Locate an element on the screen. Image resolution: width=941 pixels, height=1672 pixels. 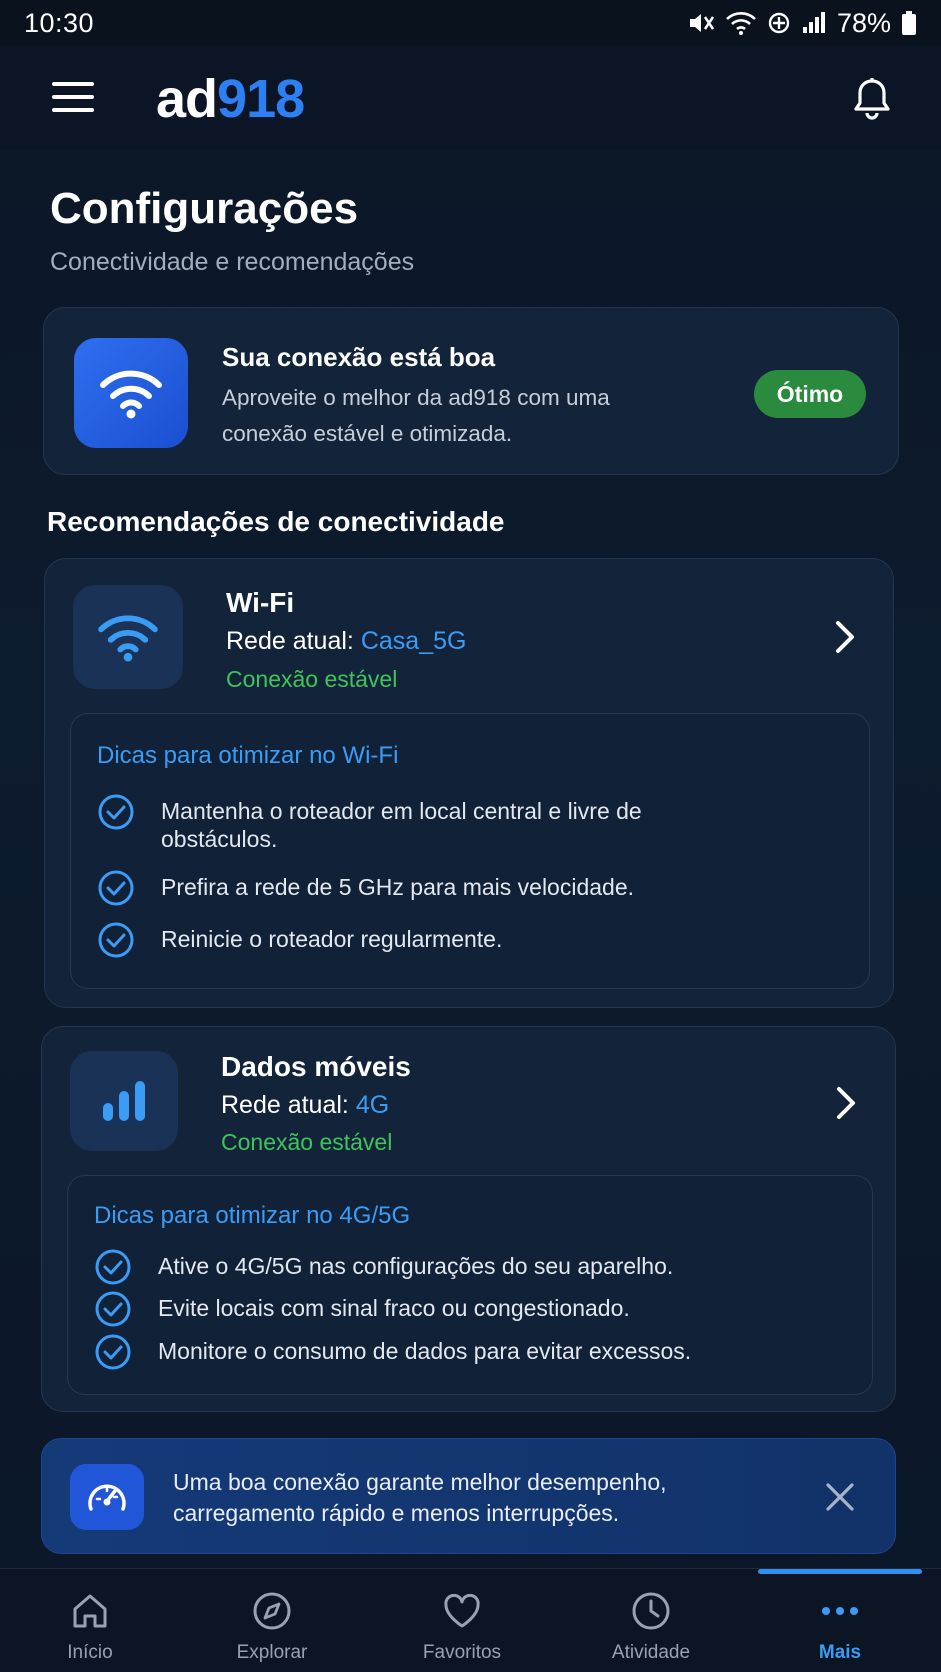
close-icon is located at coordinates (840, 1497).